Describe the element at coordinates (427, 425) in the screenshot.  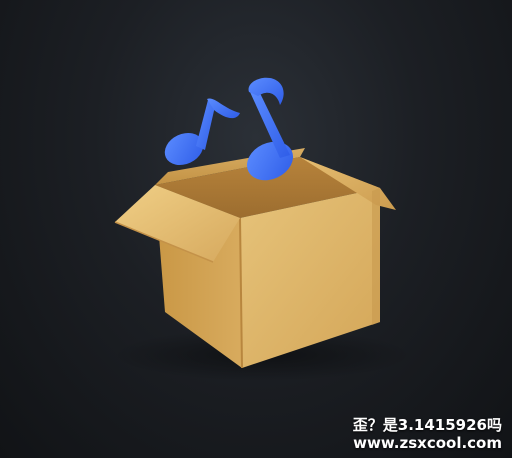
I see `watermark-line-1: 歪？是3.1415926吗` at that location.